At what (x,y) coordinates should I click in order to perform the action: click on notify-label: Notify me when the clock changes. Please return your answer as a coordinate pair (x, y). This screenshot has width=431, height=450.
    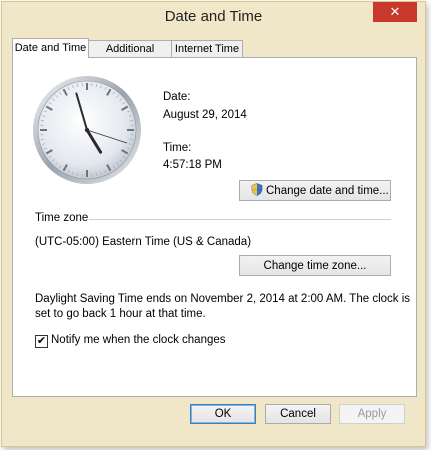
    Looking at the image, I should click on (138, 340).